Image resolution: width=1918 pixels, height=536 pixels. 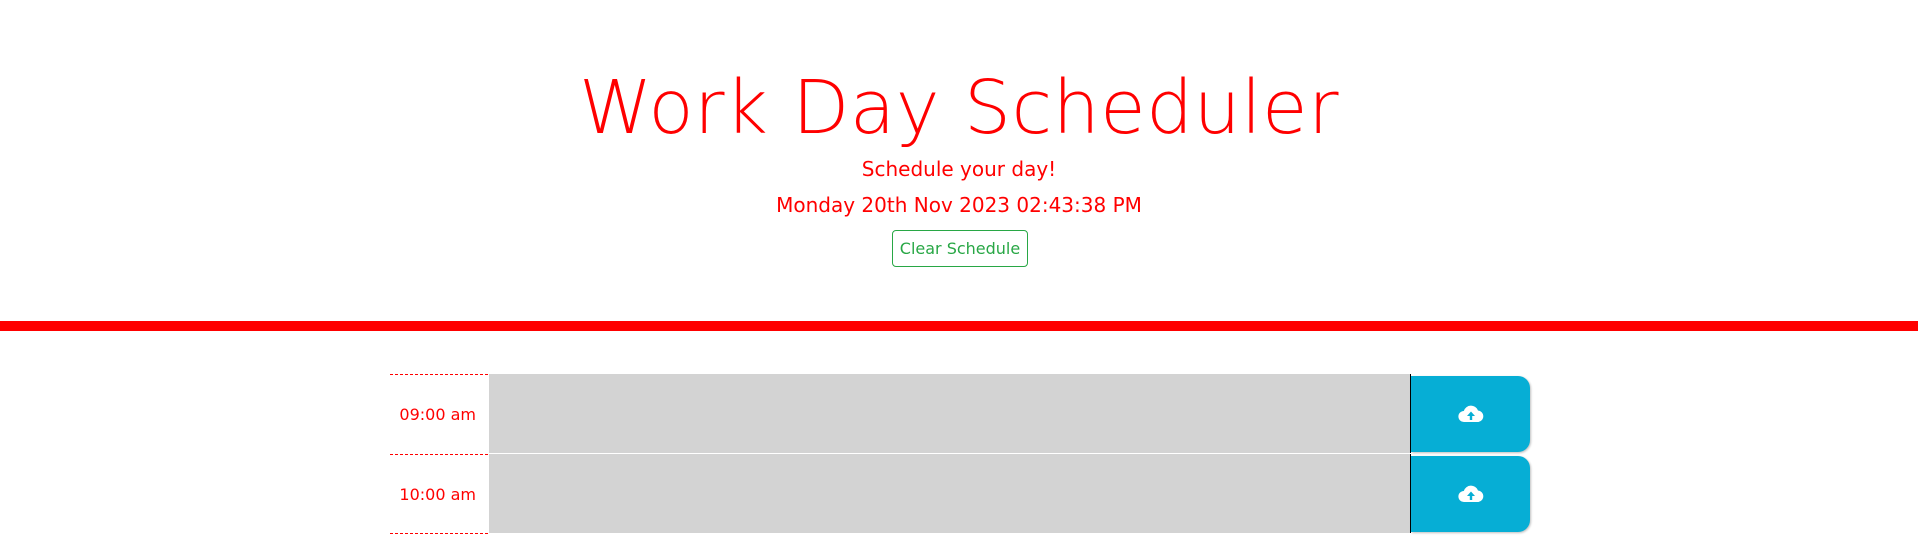 I want to click on hour-label: 10:00 am, so click(x=439, y=493).